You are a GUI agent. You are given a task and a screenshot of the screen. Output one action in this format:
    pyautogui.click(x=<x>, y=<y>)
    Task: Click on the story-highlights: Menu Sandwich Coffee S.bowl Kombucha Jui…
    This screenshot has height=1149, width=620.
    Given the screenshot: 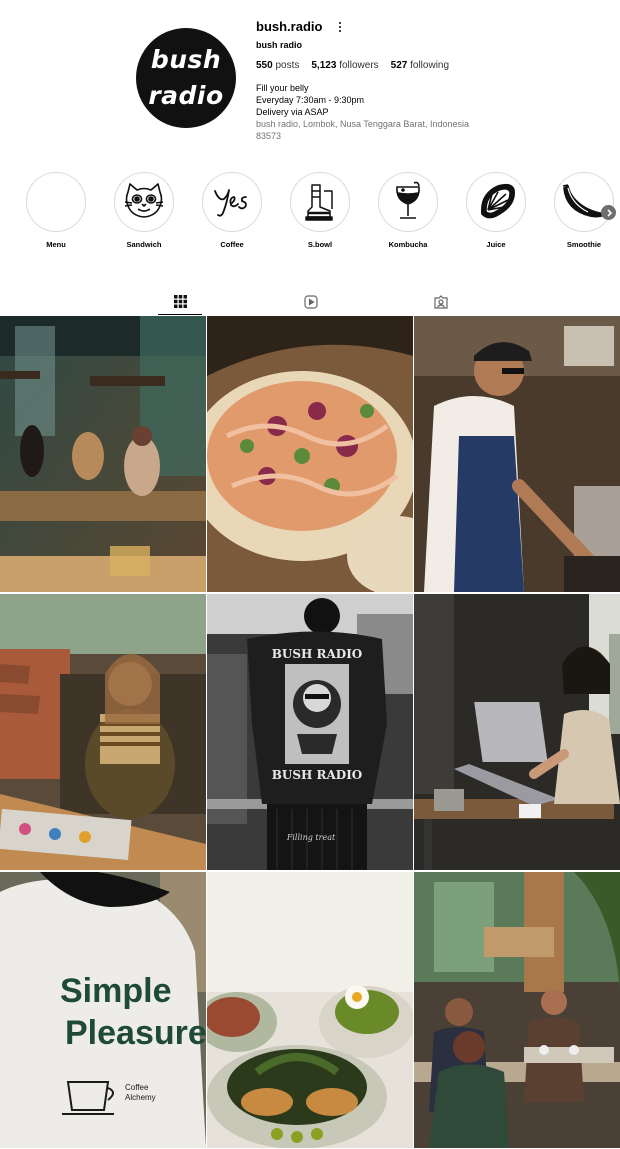 What is the action you would take?
    pyautogui.click(x=310, y=212)
    